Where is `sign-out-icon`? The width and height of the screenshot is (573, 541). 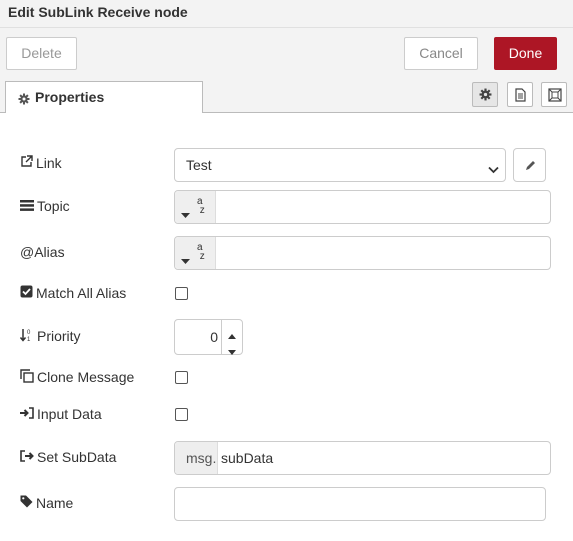
sign-out-icon is located at coordinates (27, 457).